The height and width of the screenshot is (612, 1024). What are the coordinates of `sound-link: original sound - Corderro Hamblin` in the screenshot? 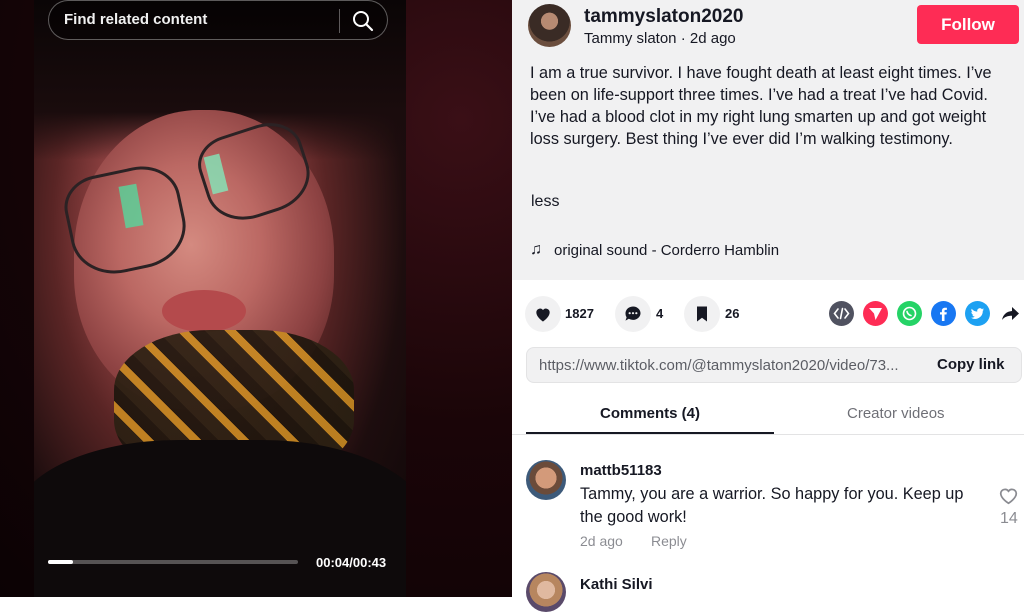 It's located at (666, 250).